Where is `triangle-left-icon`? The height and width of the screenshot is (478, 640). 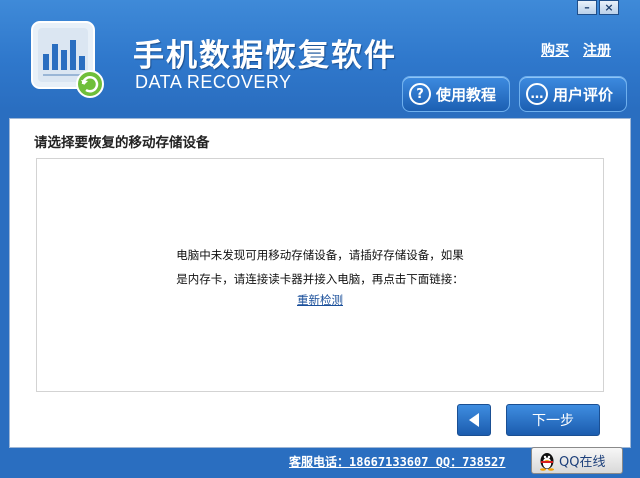 triangle-left-icon is located at coordinates (474, 420).